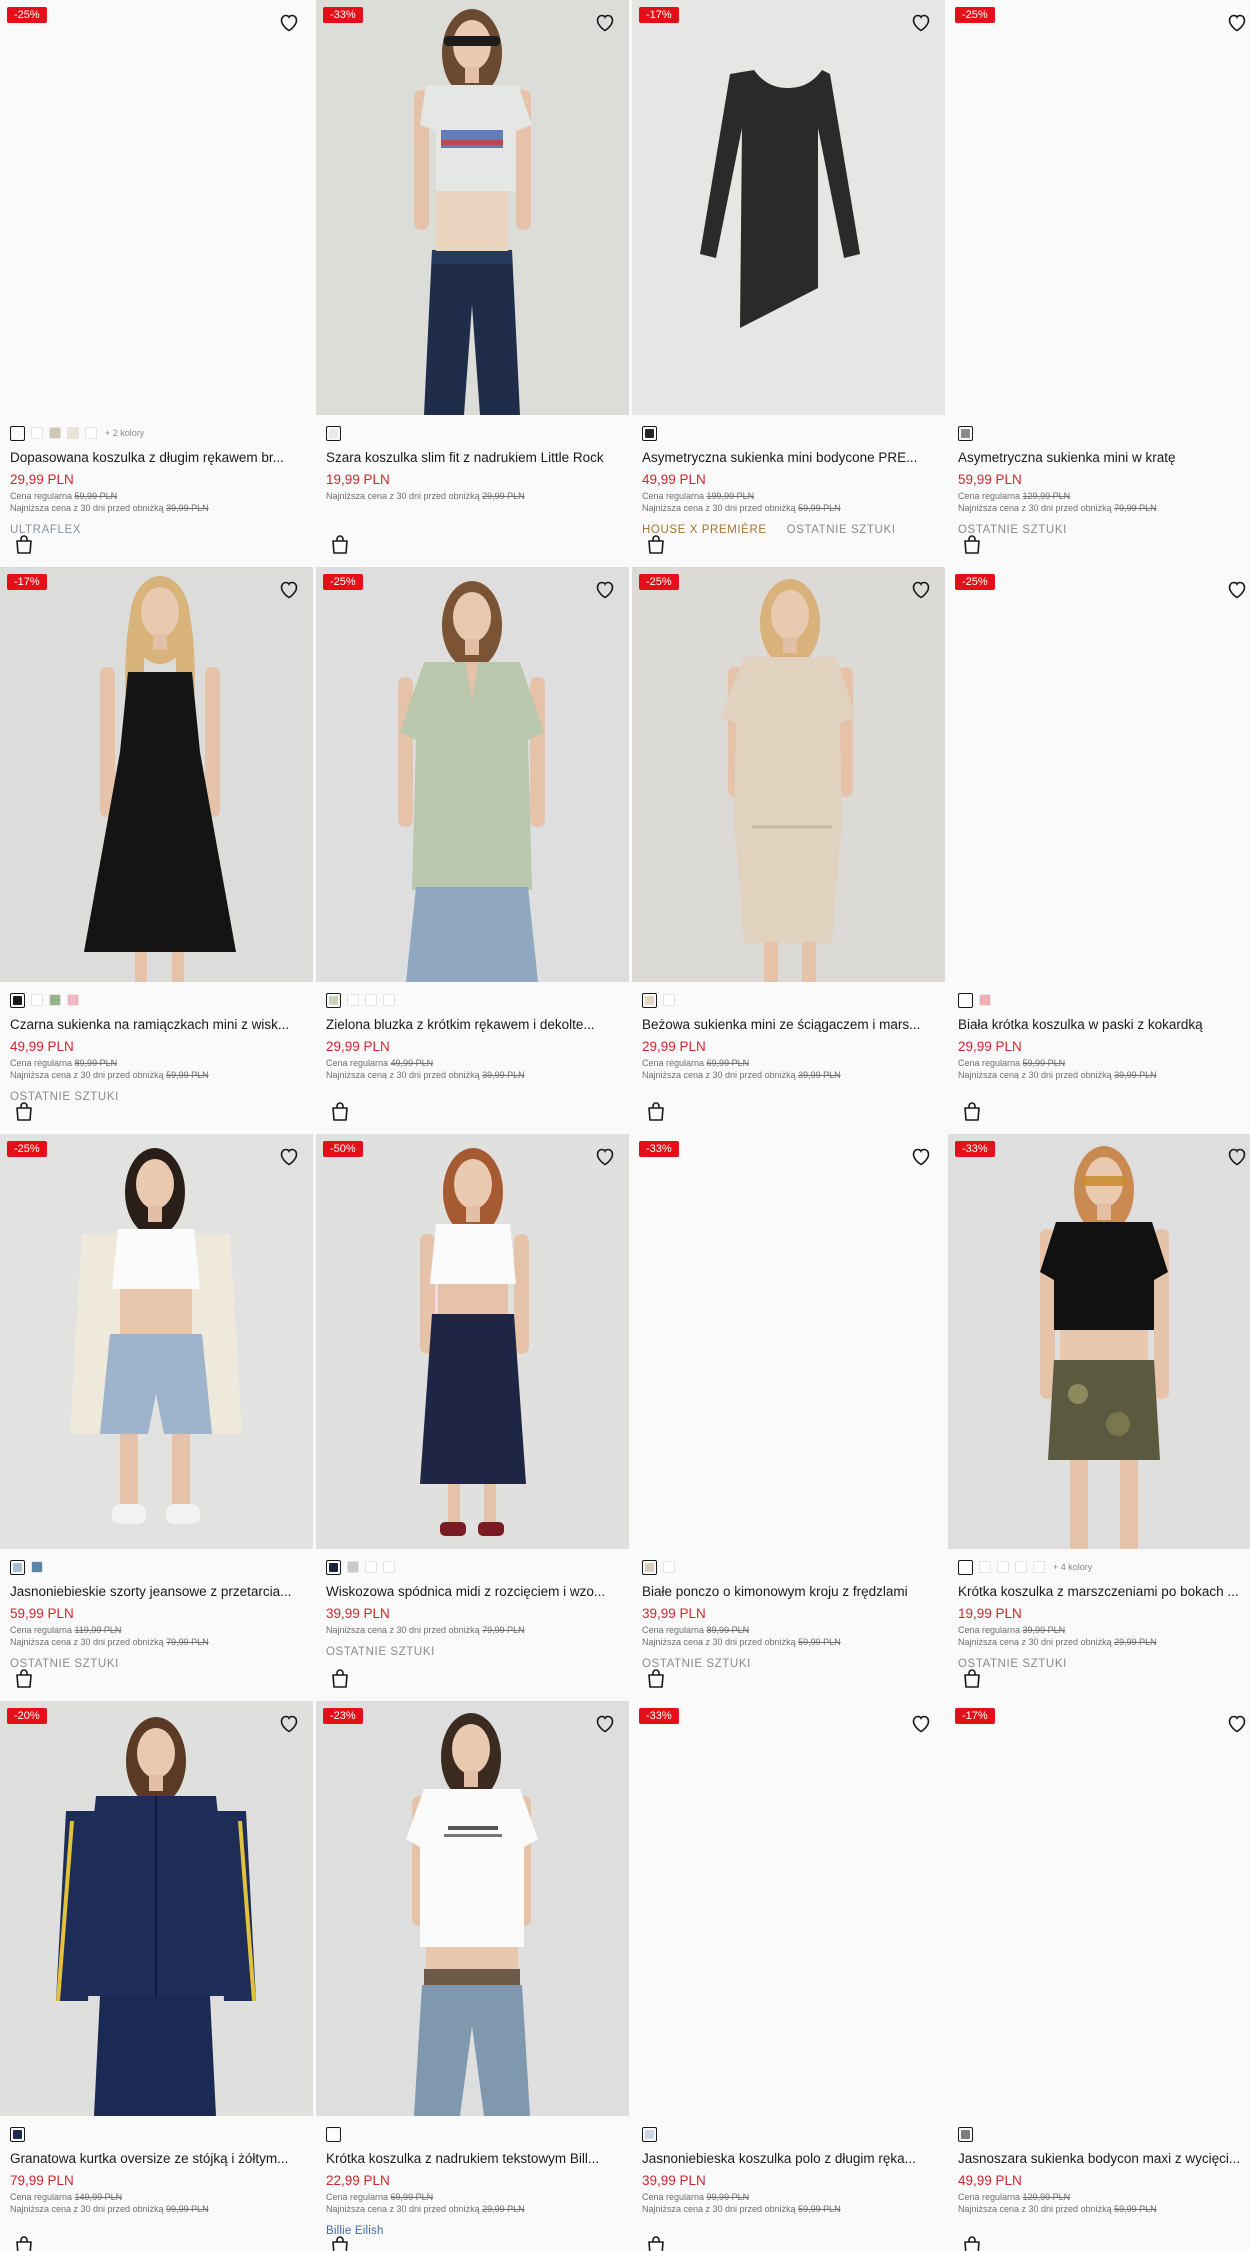 Image resolution: width=1250 pixels, height=2251 pixels. Describe the element at coordinates (124, 433) in the screenshot. I see `more-colors-label: + 2 kolory` at that location.